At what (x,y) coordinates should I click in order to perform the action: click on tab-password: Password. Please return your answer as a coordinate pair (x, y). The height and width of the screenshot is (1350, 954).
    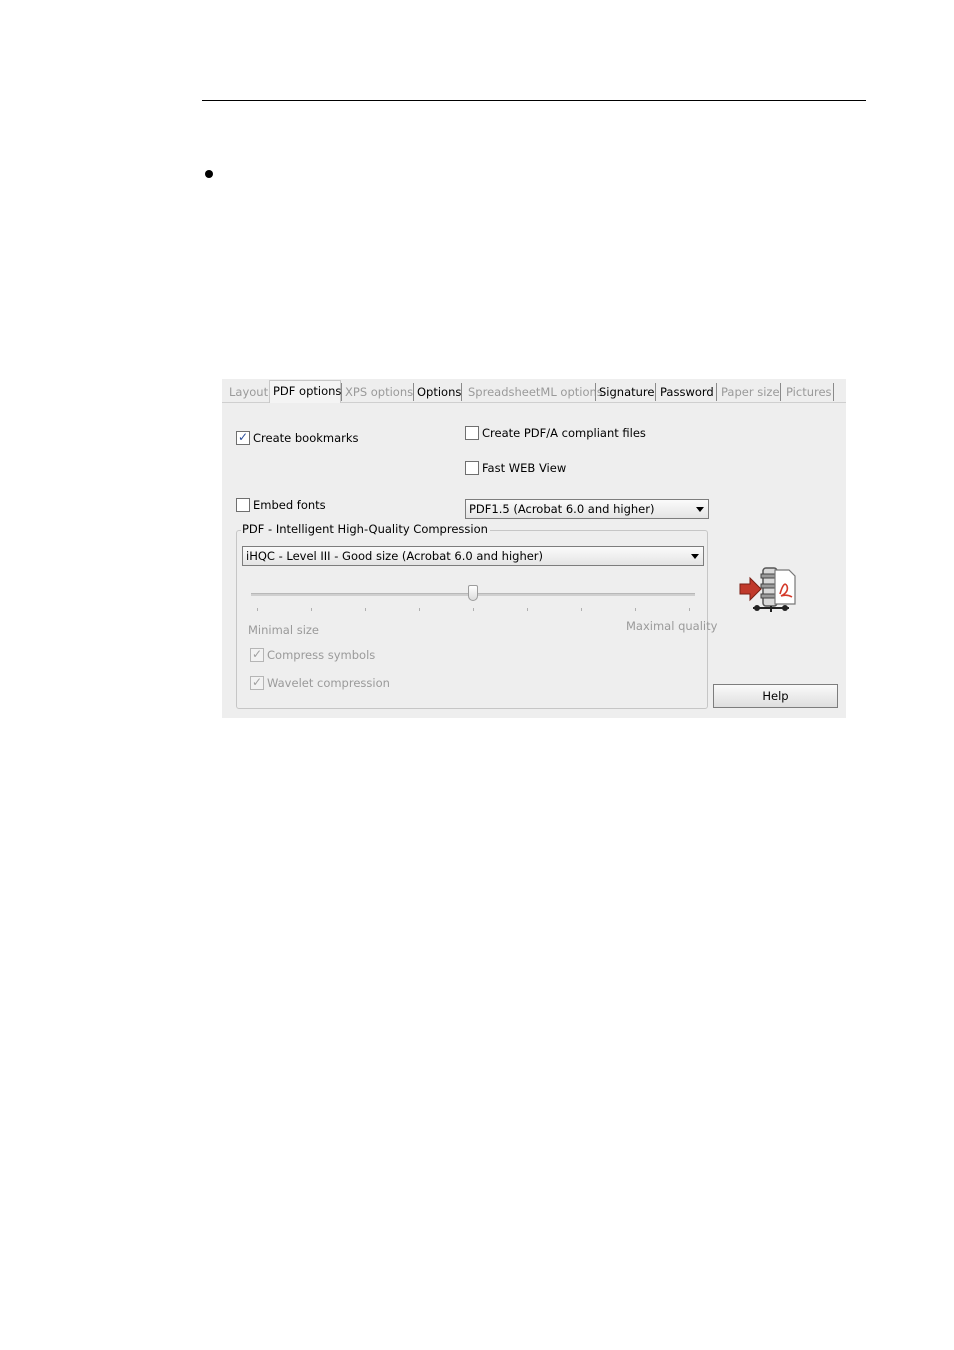
    Looking at the image, I should click on (687, 392).